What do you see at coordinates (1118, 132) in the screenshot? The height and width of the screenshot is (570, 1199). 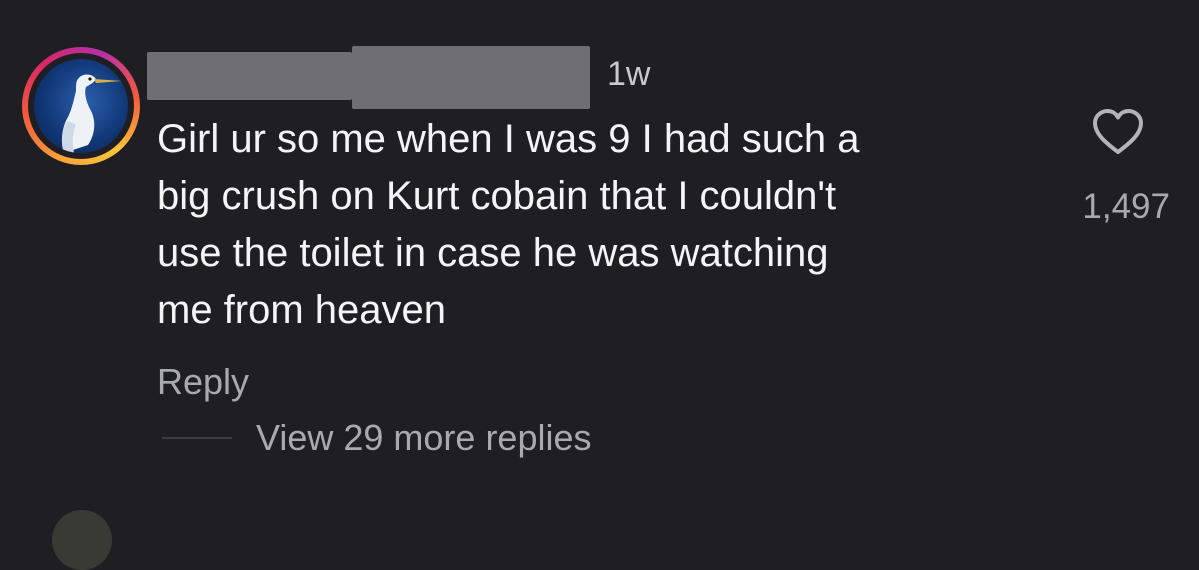 I see `heart-outline-icon` at bounding box center [1118, 132].